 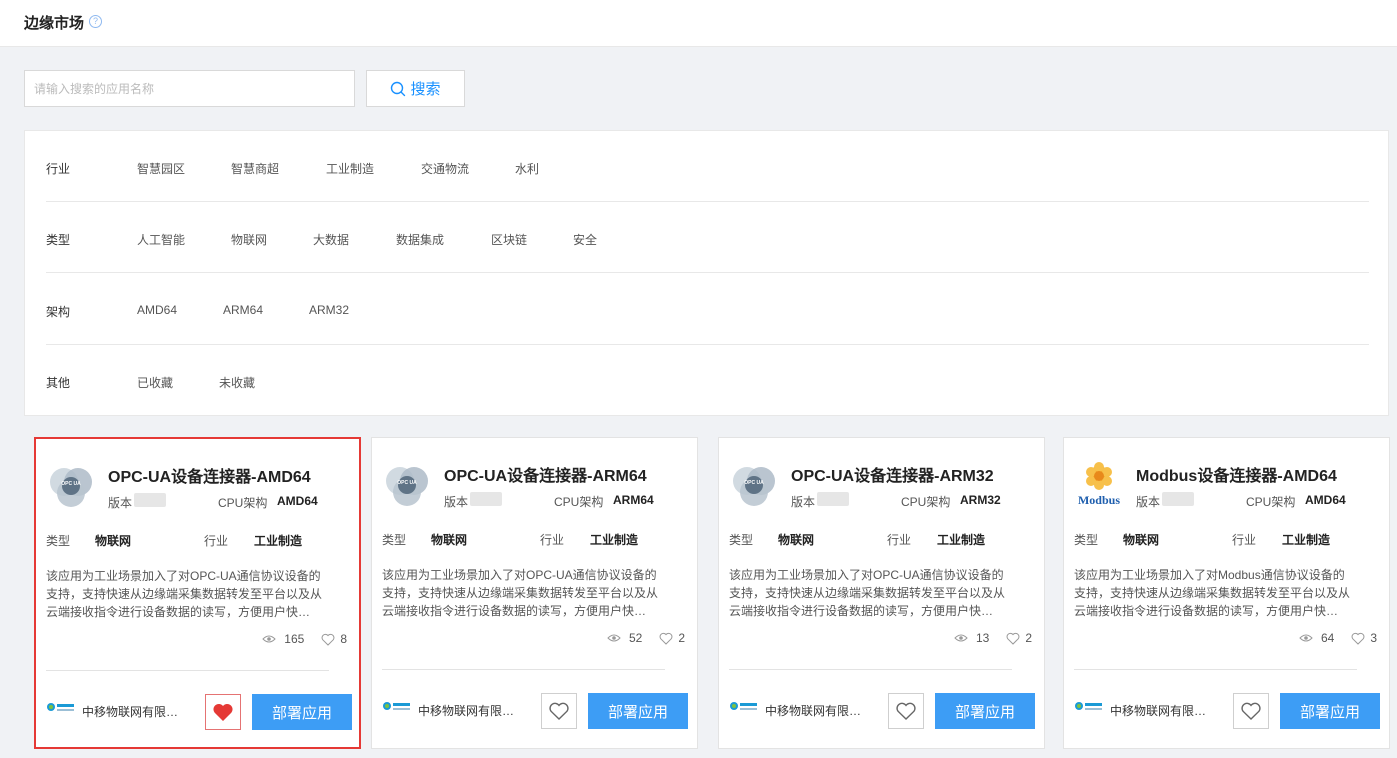 I want to click on cpu-value: ARM32, so click(x=980, y=500).